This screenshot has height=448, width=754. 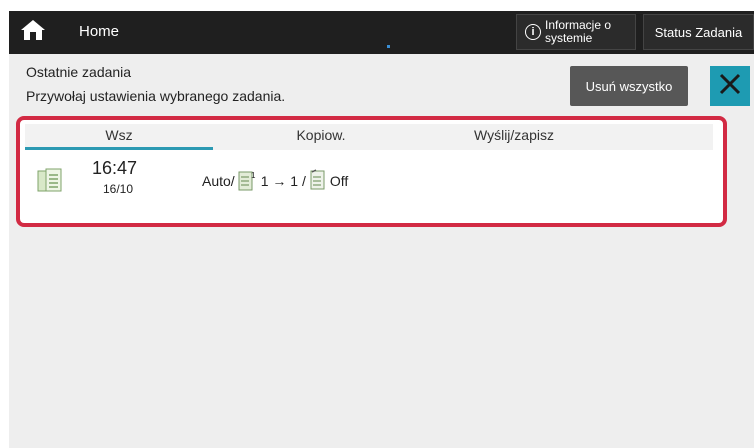 I want to click on page-title: Ostatnie zadania, so click(x=79, y=72).